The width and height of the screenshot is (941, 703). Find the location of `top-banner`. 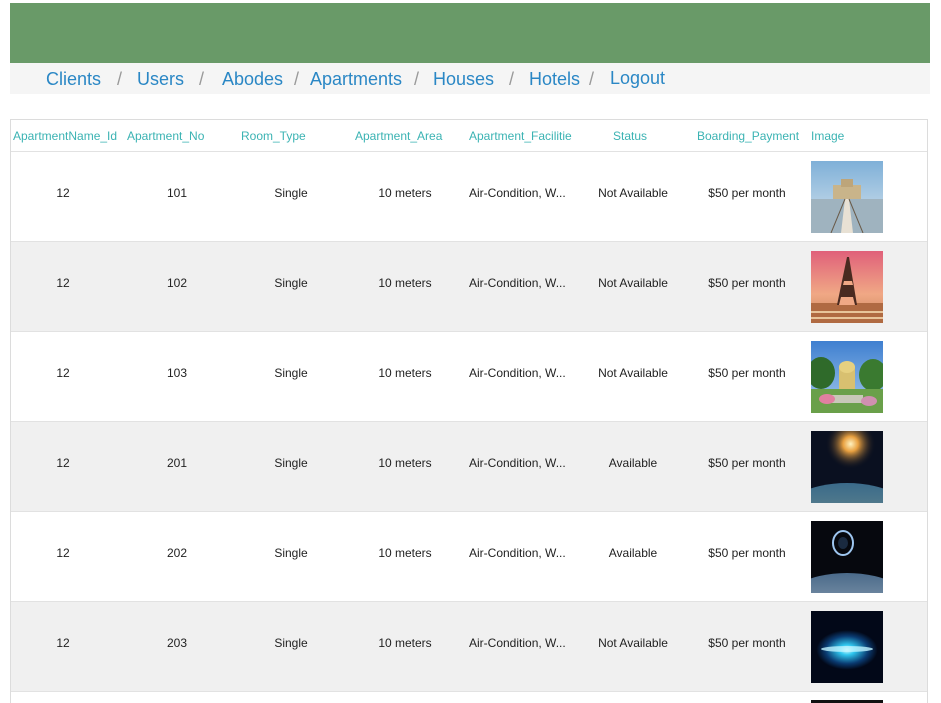

top-banner is located at coordinates (470, 33).